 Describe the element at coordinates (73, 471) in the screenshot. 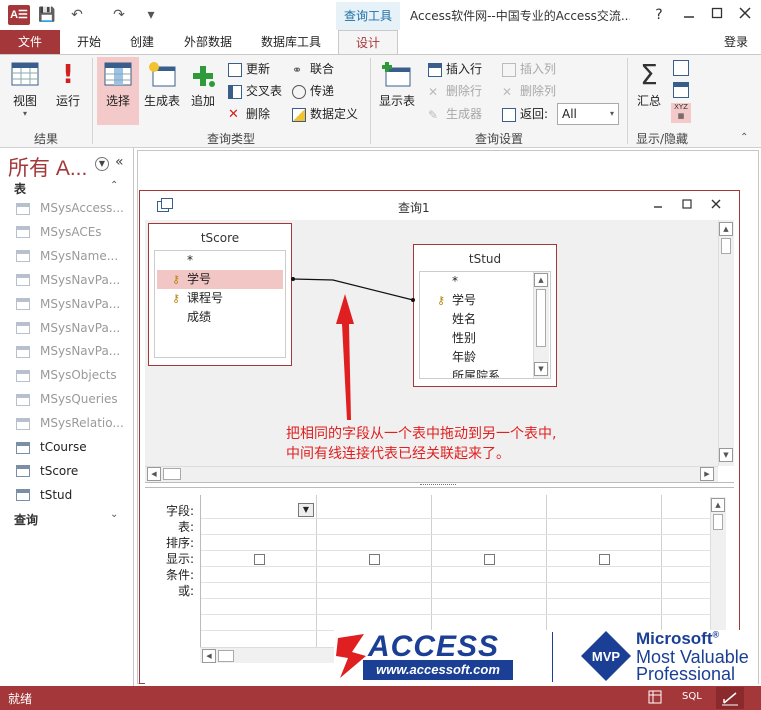

I see `nav-table-item: tScore` at that location.